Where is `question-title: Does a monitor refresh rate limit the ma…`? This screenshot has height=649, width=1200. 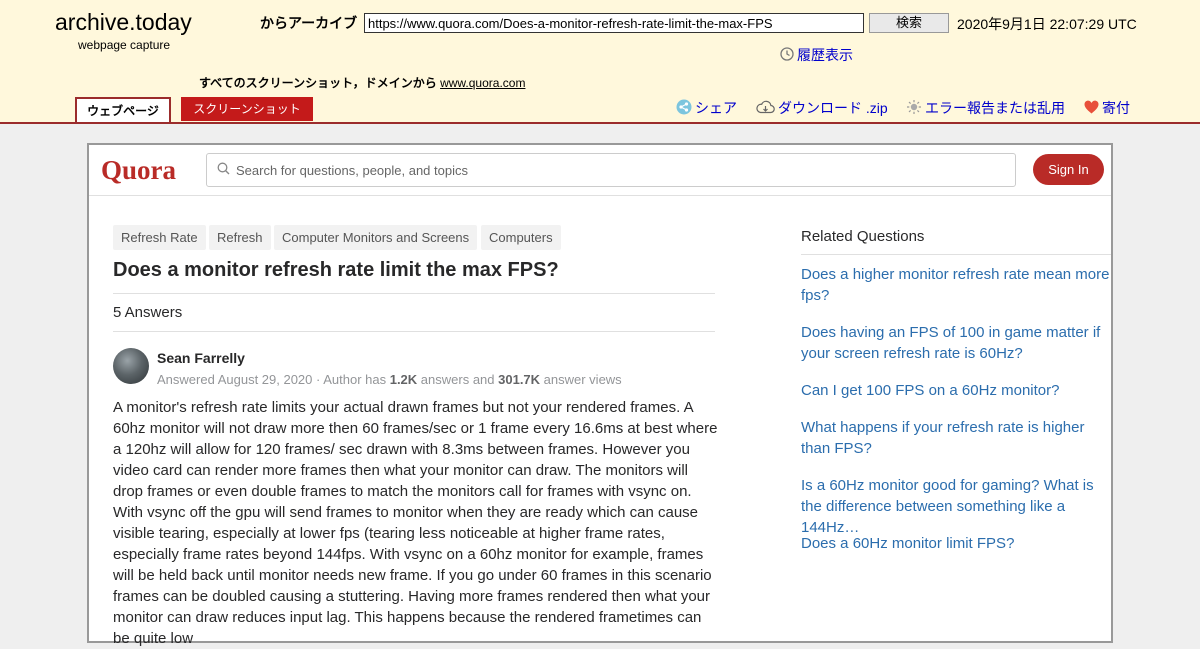 question-title: Does a monitor refresh rate limit the ma… is located at coordinates (336, 270).